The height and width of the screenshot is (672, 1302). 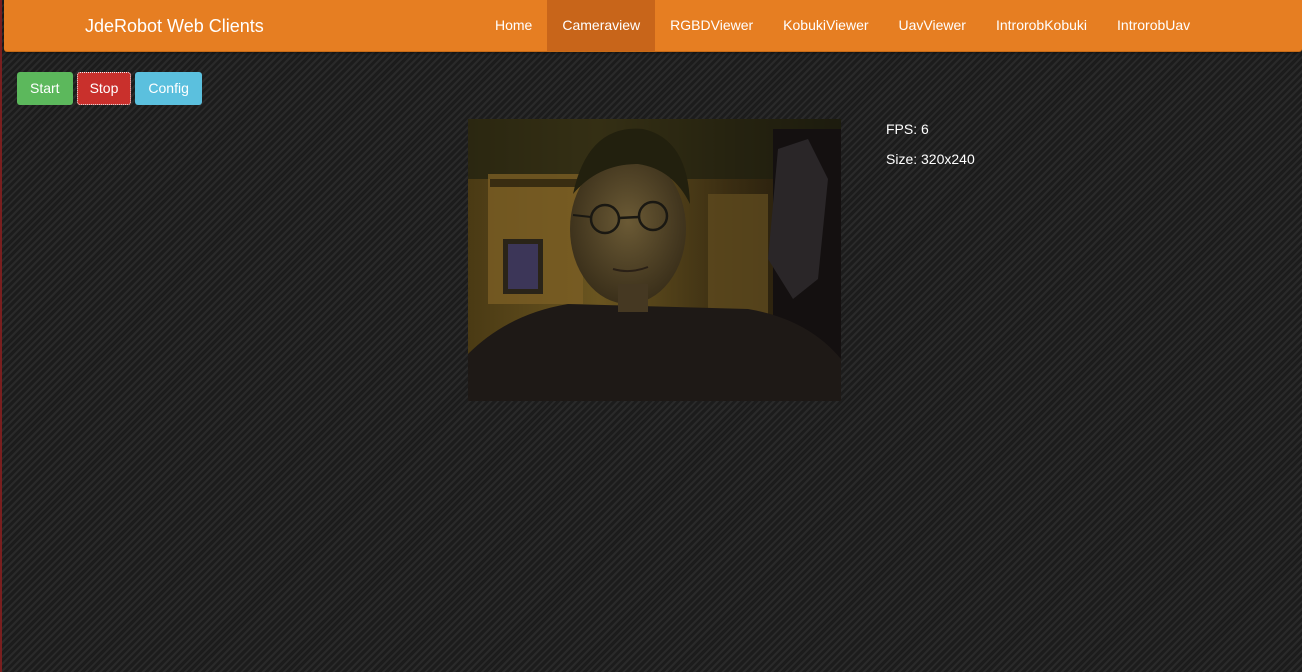 I want to click on nav-item-rgbdviewer: RGBDViewer, so click(x=711, y=25).